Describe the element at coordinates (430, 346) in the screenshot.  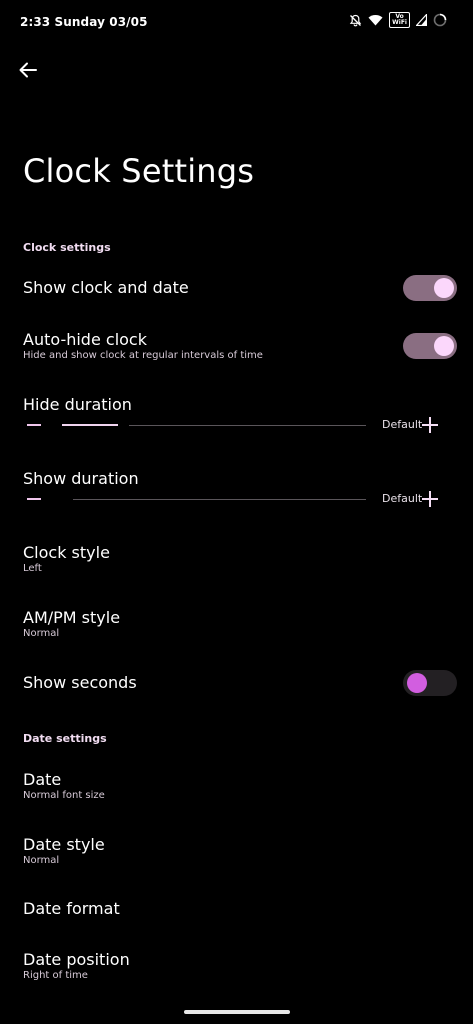
I see `auto-hide-clock-toggle` at that location.